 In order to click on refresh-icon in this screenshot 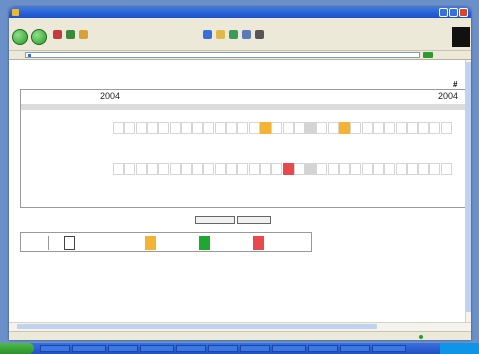, I will do `click(70, 34)`.